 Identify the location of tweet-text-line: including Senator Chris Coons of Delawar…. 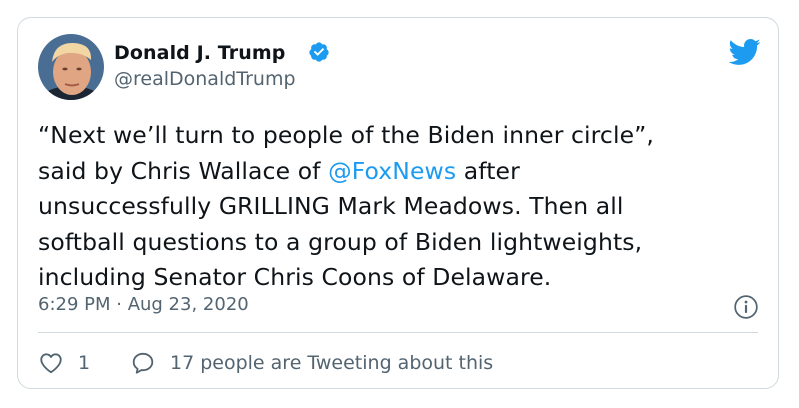
(295, 277).